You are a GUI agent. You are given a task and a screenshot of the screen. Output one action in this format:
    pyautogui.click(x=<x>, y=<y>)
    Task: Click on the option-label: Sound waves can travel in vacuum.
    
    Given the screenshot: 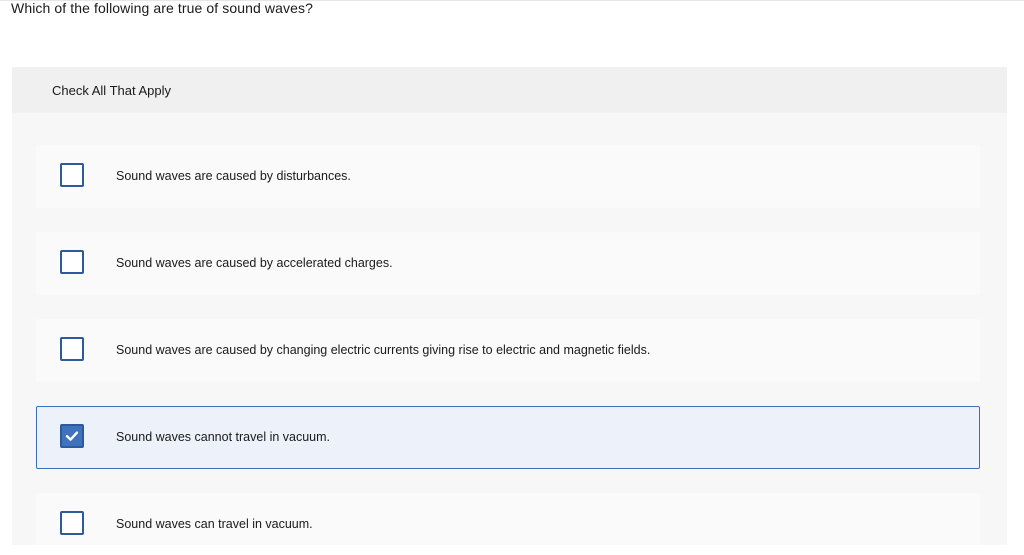 What is the action you would take?
    pyautogui.click(x=214, y=524)
    